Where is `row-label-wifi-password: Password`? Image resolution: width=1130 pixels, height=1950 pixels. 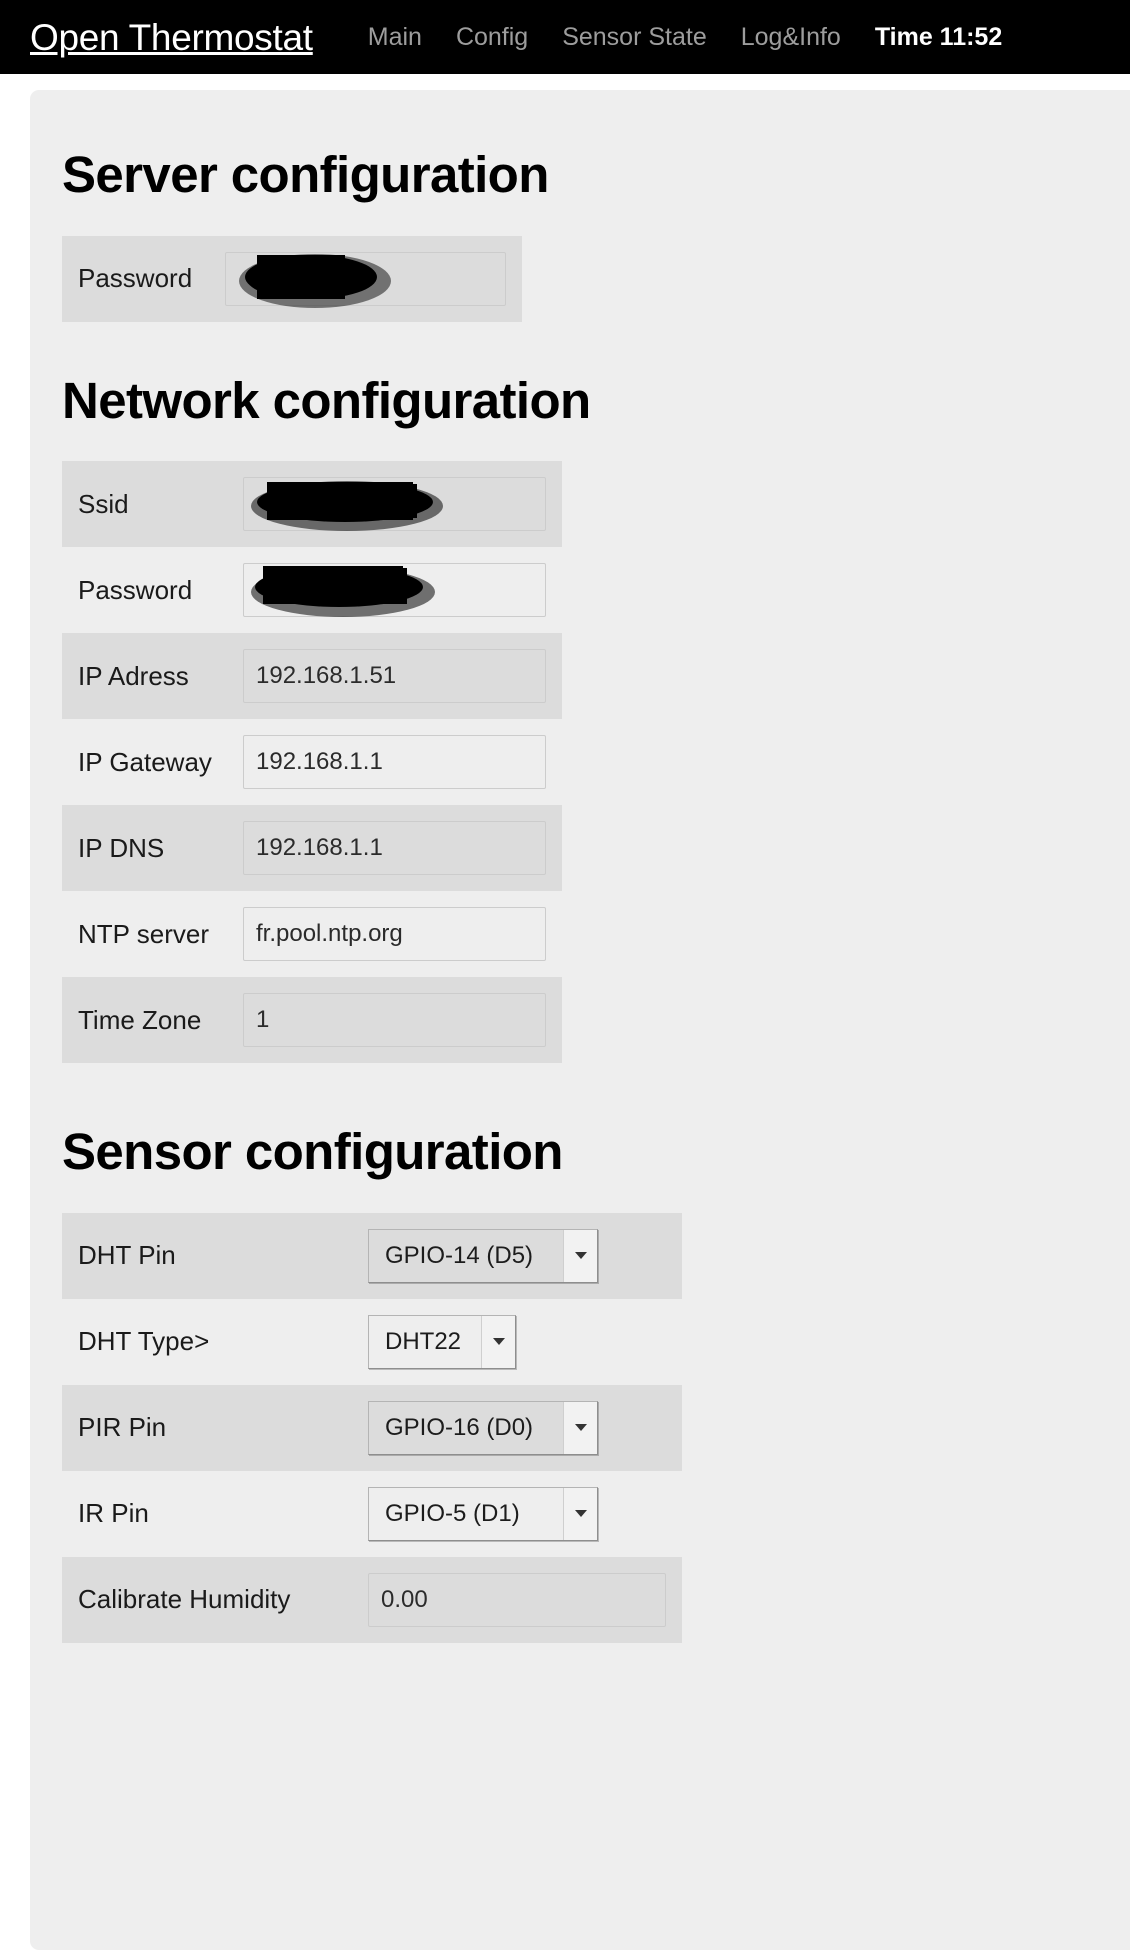
row-label-wifi-password: Password is located at coordinates (135, 589).